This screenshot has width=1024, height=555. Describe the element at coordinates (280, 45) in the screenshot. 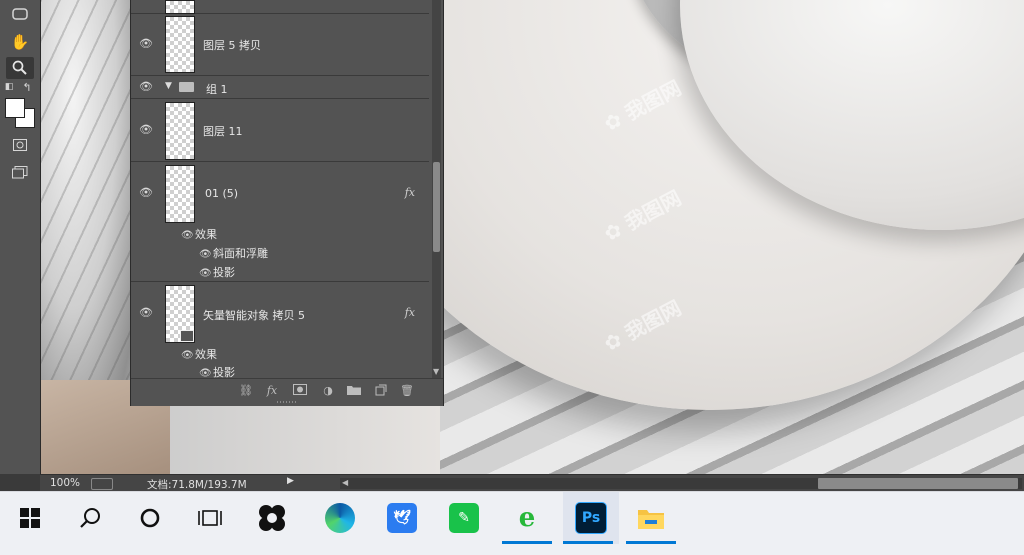

I see `layer-row: 👁 图层 5 拷贝` at that location.